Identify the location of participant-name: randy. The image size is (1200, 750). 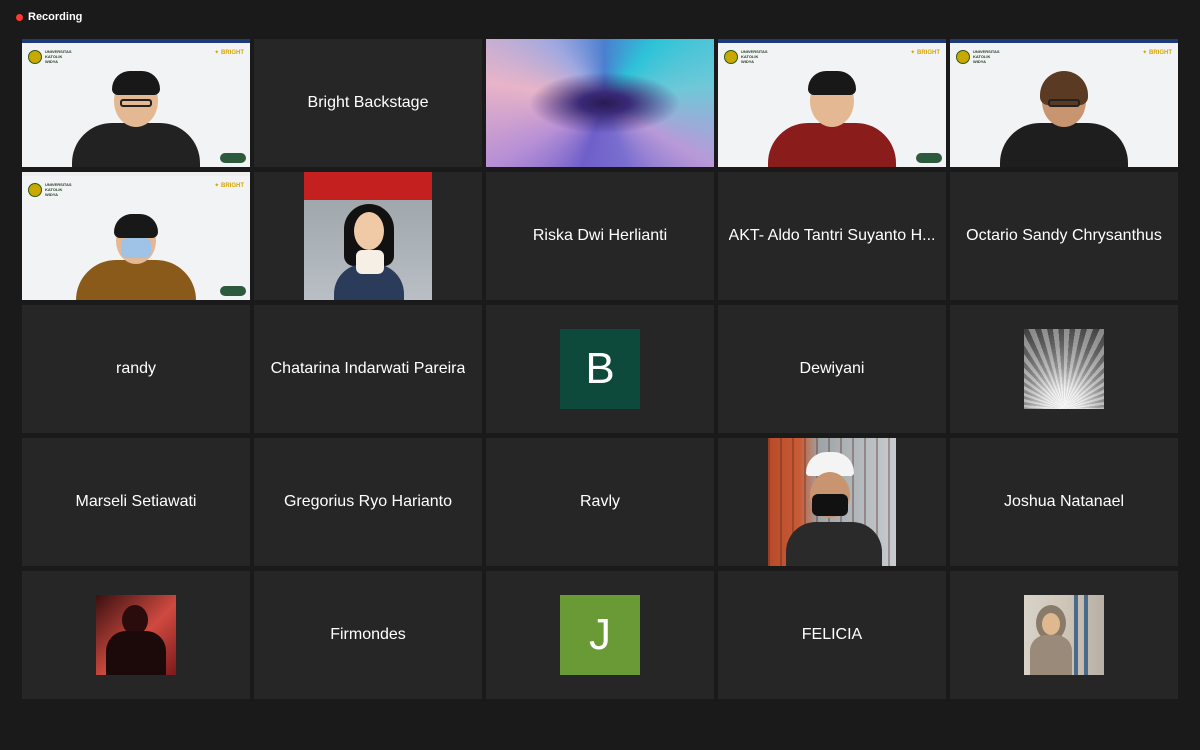
(136, 368).